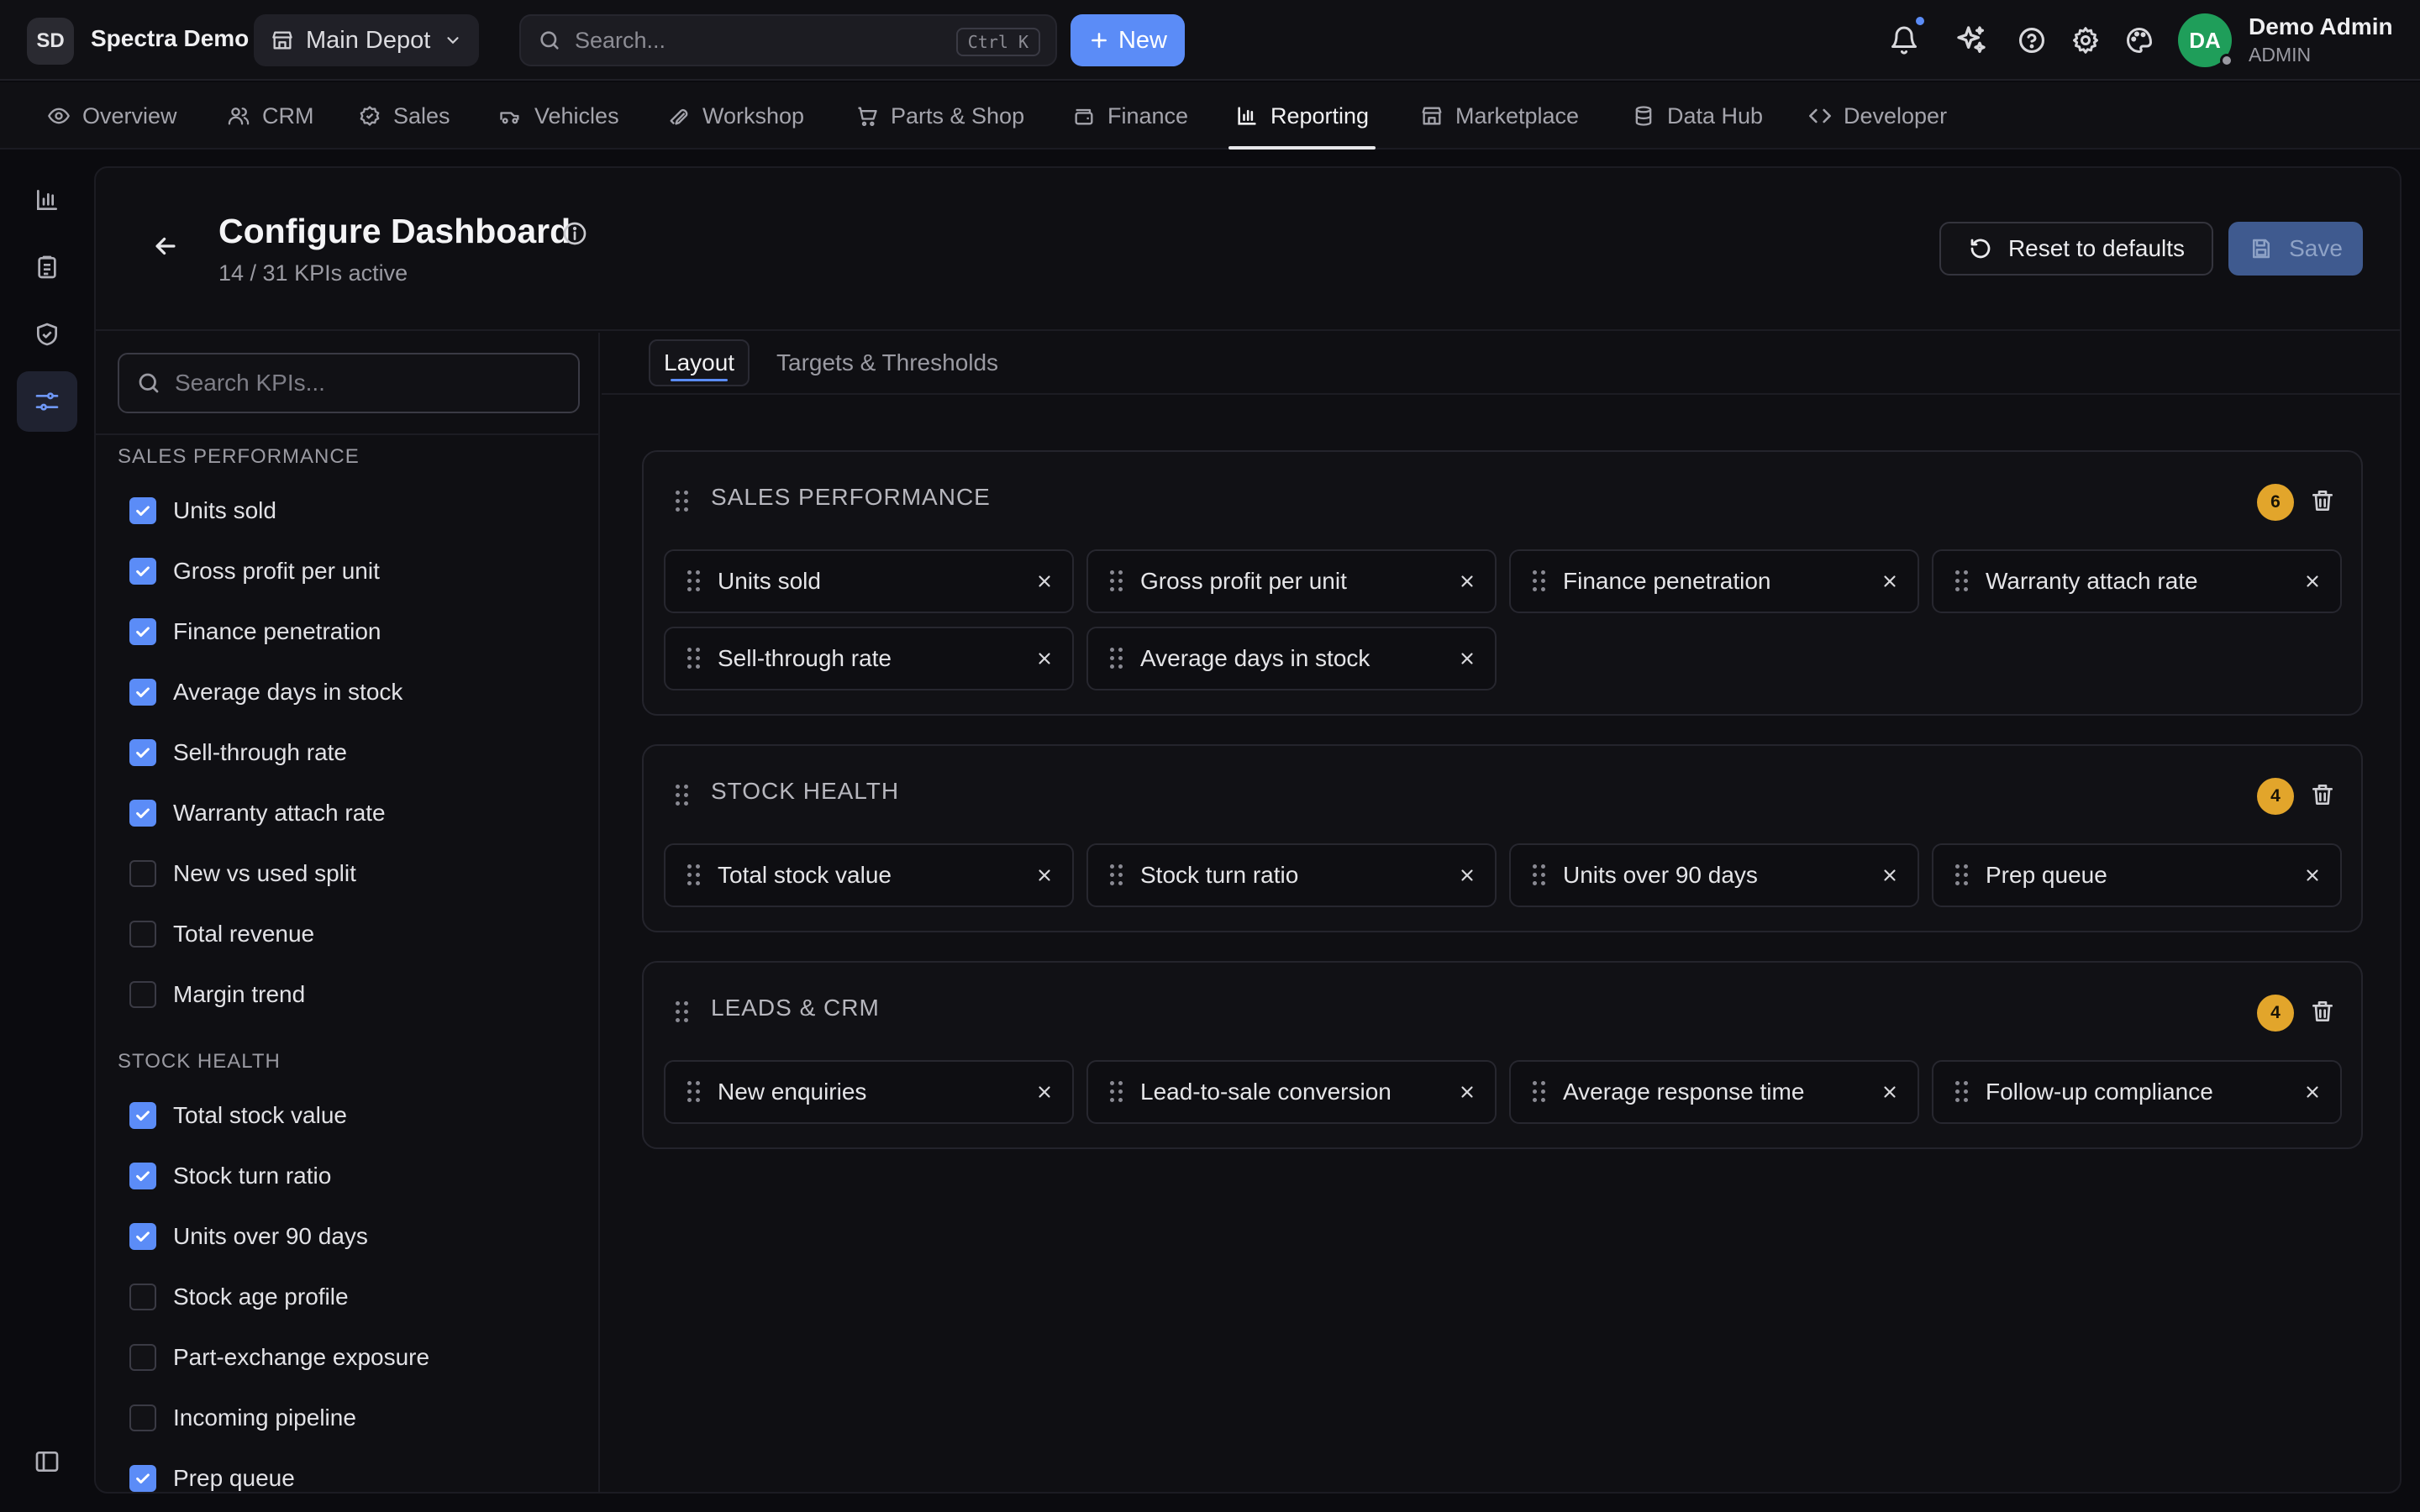  Describe the element at coordinates (367, 40) in the screenshot. I see `depot-selector: Main Depot` at that location.